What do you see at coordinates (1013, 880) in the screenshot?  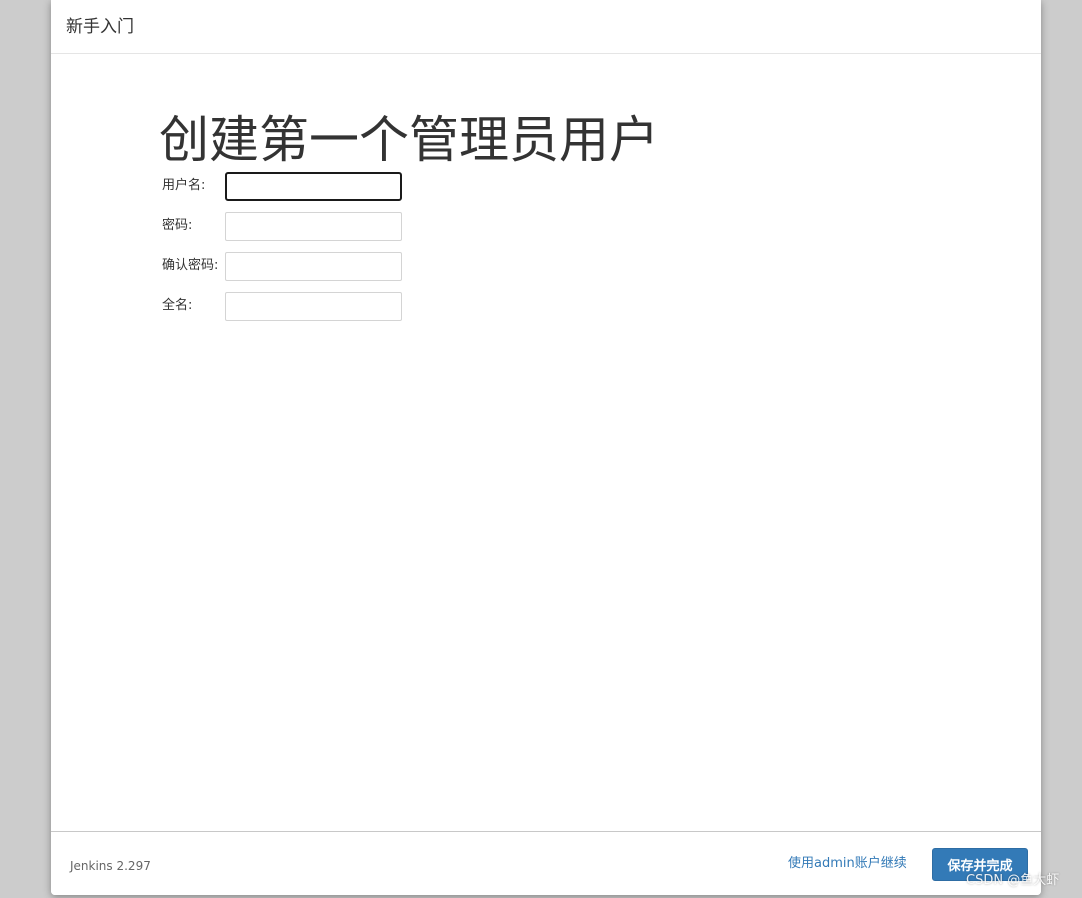 I see `watermark: CSDN @鱼大虾` at bounding box center [1013, 880].